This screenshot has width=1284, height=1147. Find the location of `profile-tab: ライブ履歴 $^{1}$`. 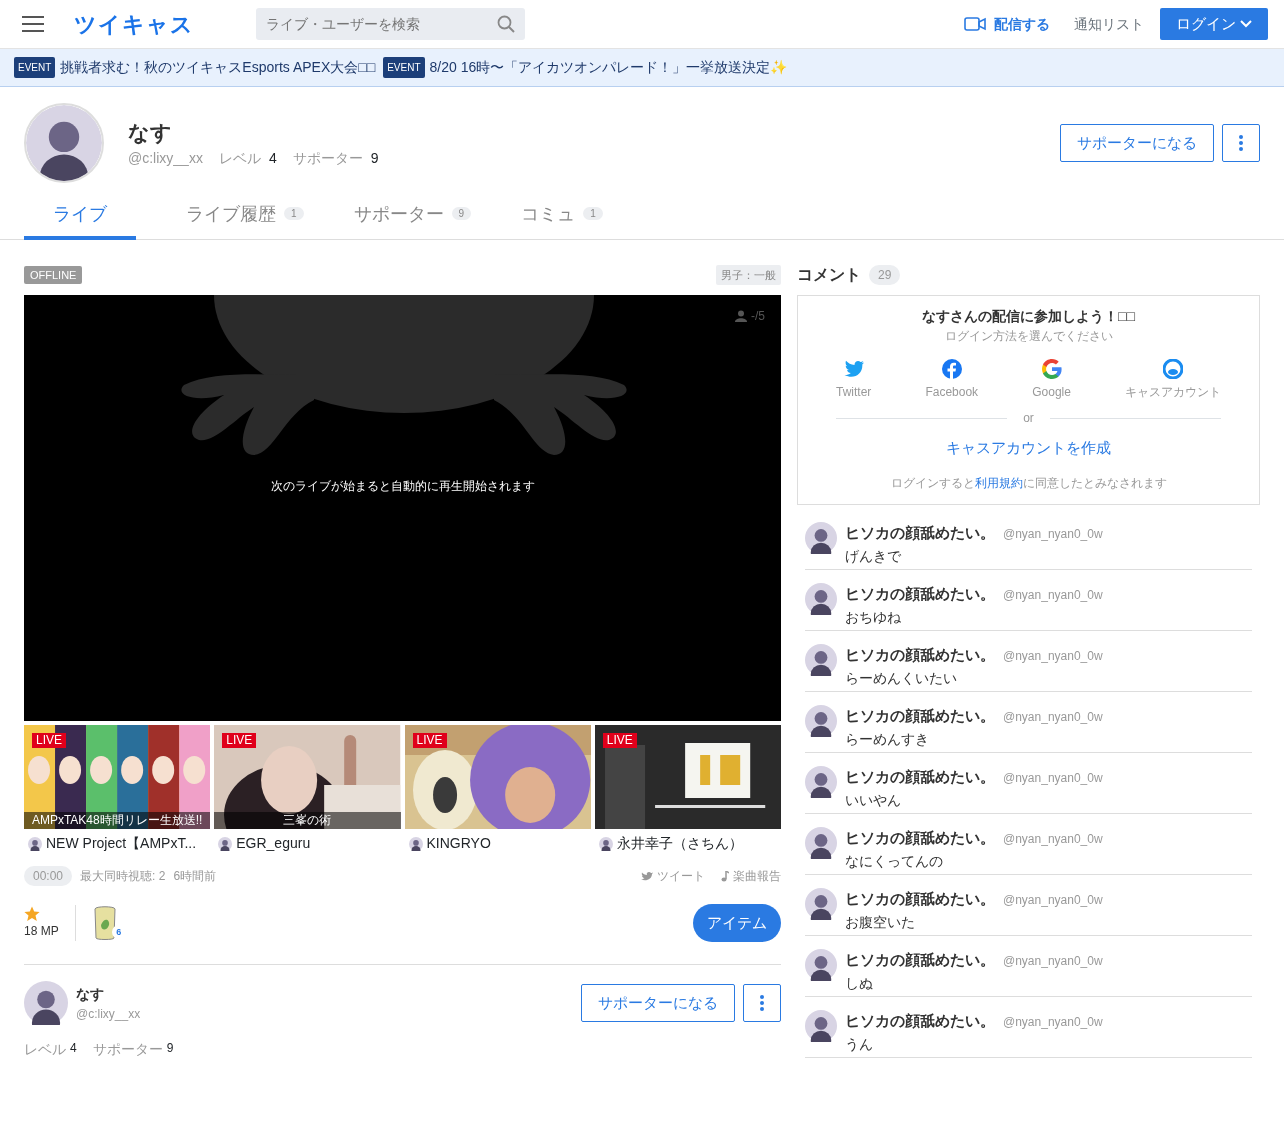

profile-tab: ライブ履歴 $^{1}$ is located at coordinates (245, 216).